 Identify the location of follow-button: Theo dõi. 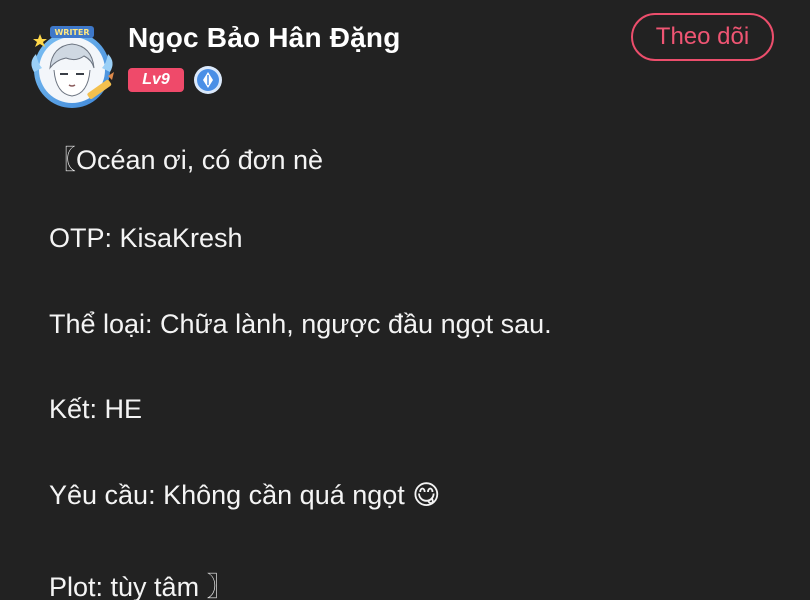
(702, 37).